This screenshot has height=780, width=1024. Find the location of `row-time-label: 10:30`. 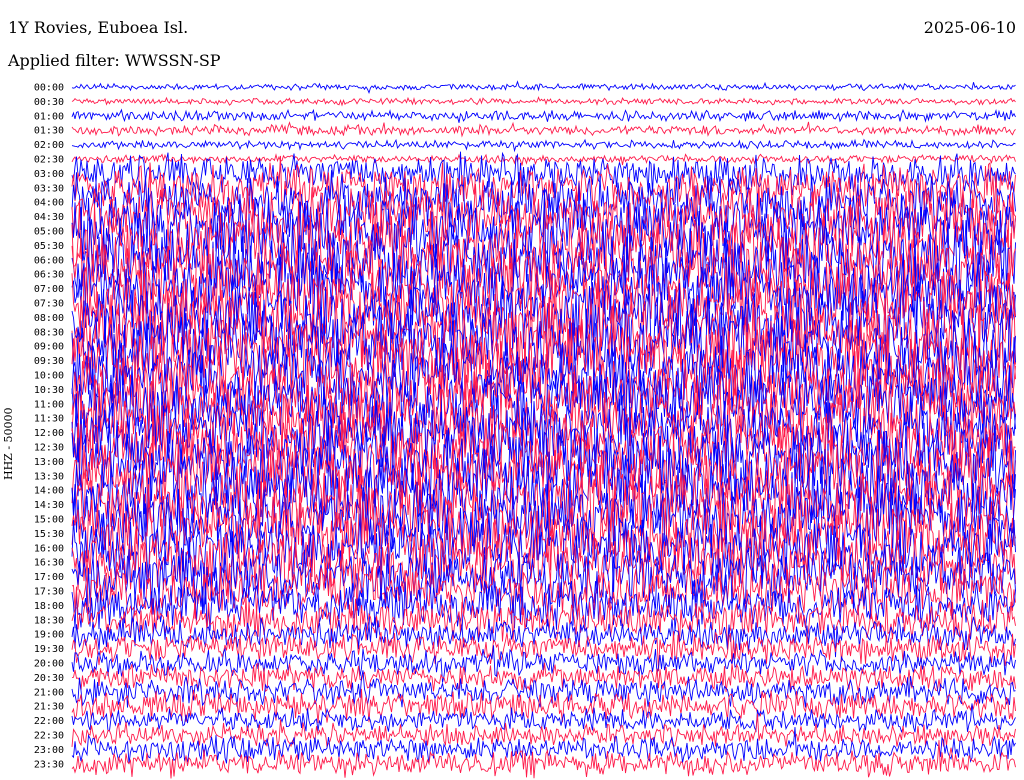

row-time-label: 10:30 is located at coordinates (49, 390).